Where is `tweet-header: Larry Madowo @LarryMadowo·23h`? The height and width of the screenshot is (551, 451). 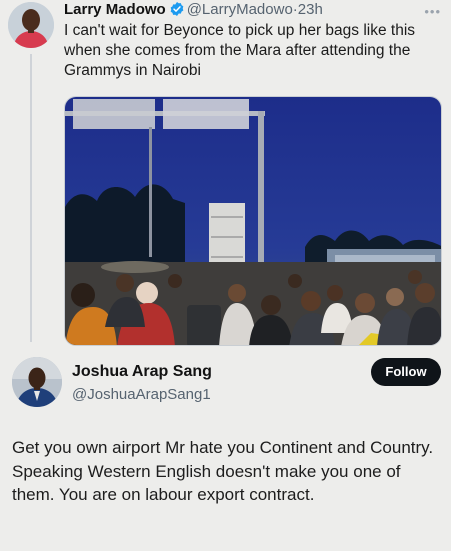
tweet-header: Larry Madowo @LarryMadowo·23h is located at coordinates (193, 11).